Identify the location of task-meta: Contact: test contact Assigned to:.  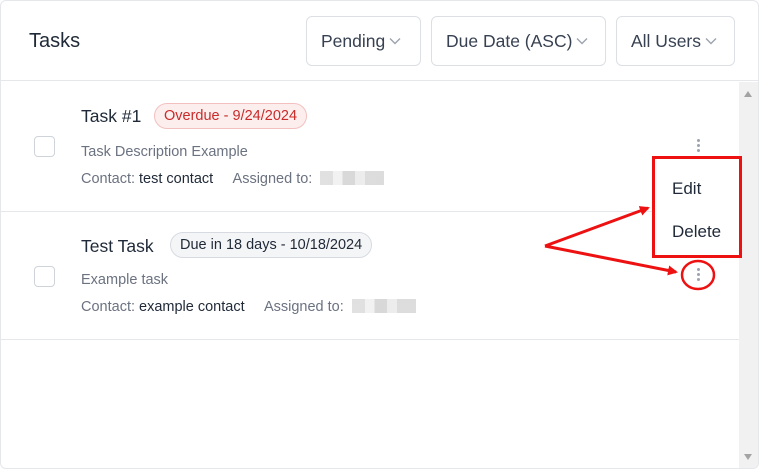
(233, 179).